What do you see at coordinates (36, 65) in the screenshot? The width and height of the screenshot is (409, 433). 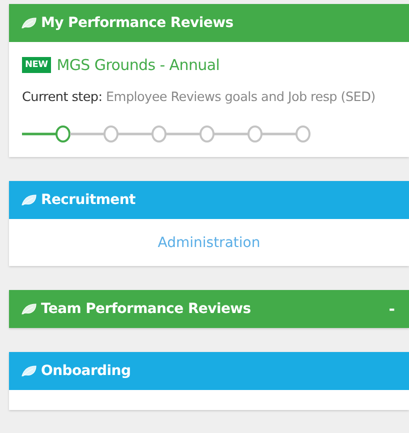 I see `new-badge: NEW` at bounding box center [36, 65].